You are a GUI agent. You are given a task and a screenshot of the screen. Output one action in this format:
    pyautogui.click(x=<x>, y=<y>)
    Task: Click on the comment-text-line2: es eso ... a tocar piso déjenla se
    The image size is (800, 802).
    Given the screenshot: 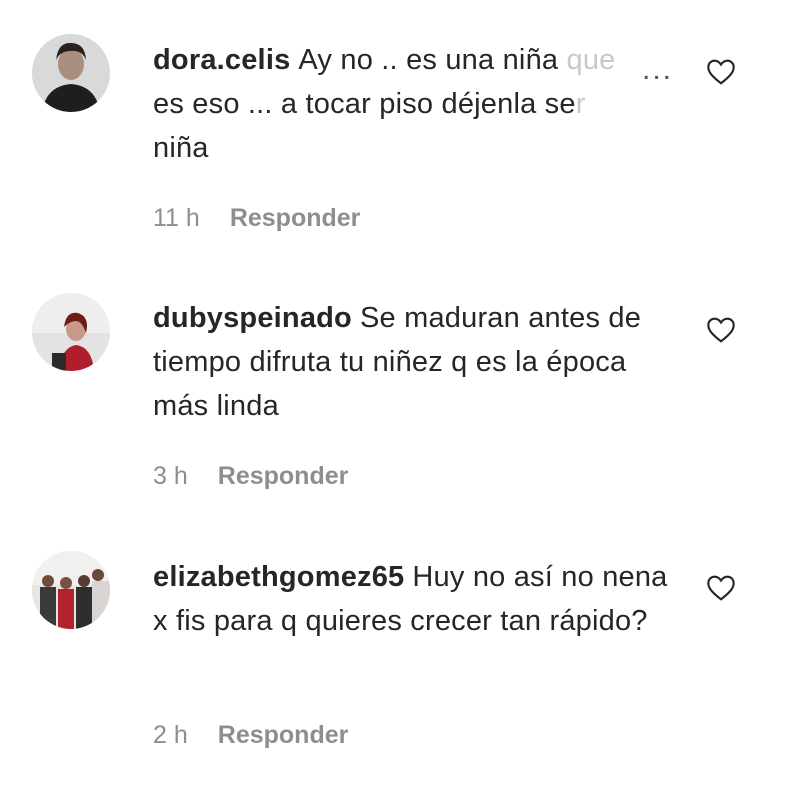 What is the action you would take?
    pyautogui.click(x=364, y=104)
    